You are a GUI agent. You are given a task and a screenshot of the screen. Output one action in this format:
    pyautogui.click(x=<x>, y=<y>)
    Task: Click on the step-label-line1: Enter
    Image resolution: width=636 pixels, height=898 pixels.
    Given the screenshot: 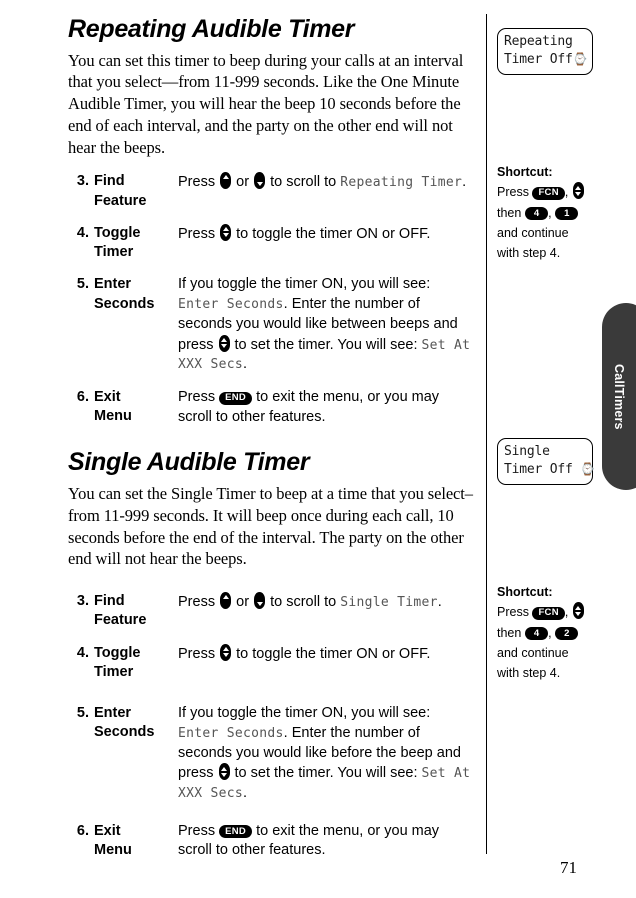 What is the action you would take?
    pyautogui.click(x=113, y=713)
    